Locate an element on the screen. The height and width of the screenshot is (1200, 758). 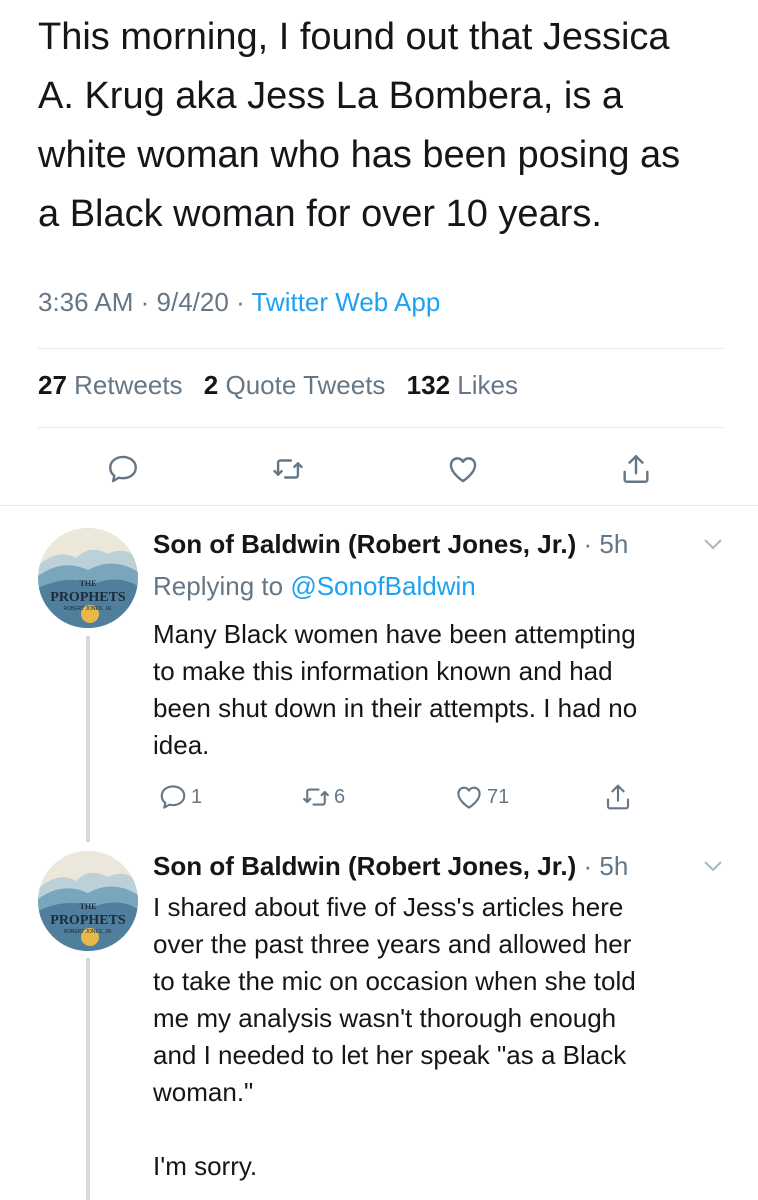
reply-count: 1 is located at coordinates (197, 796).